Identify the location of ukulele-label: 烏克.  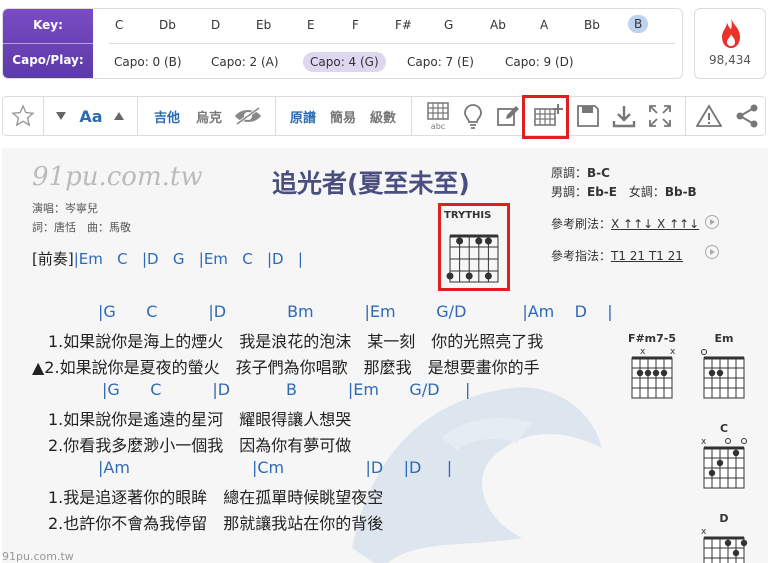
(208, 118).